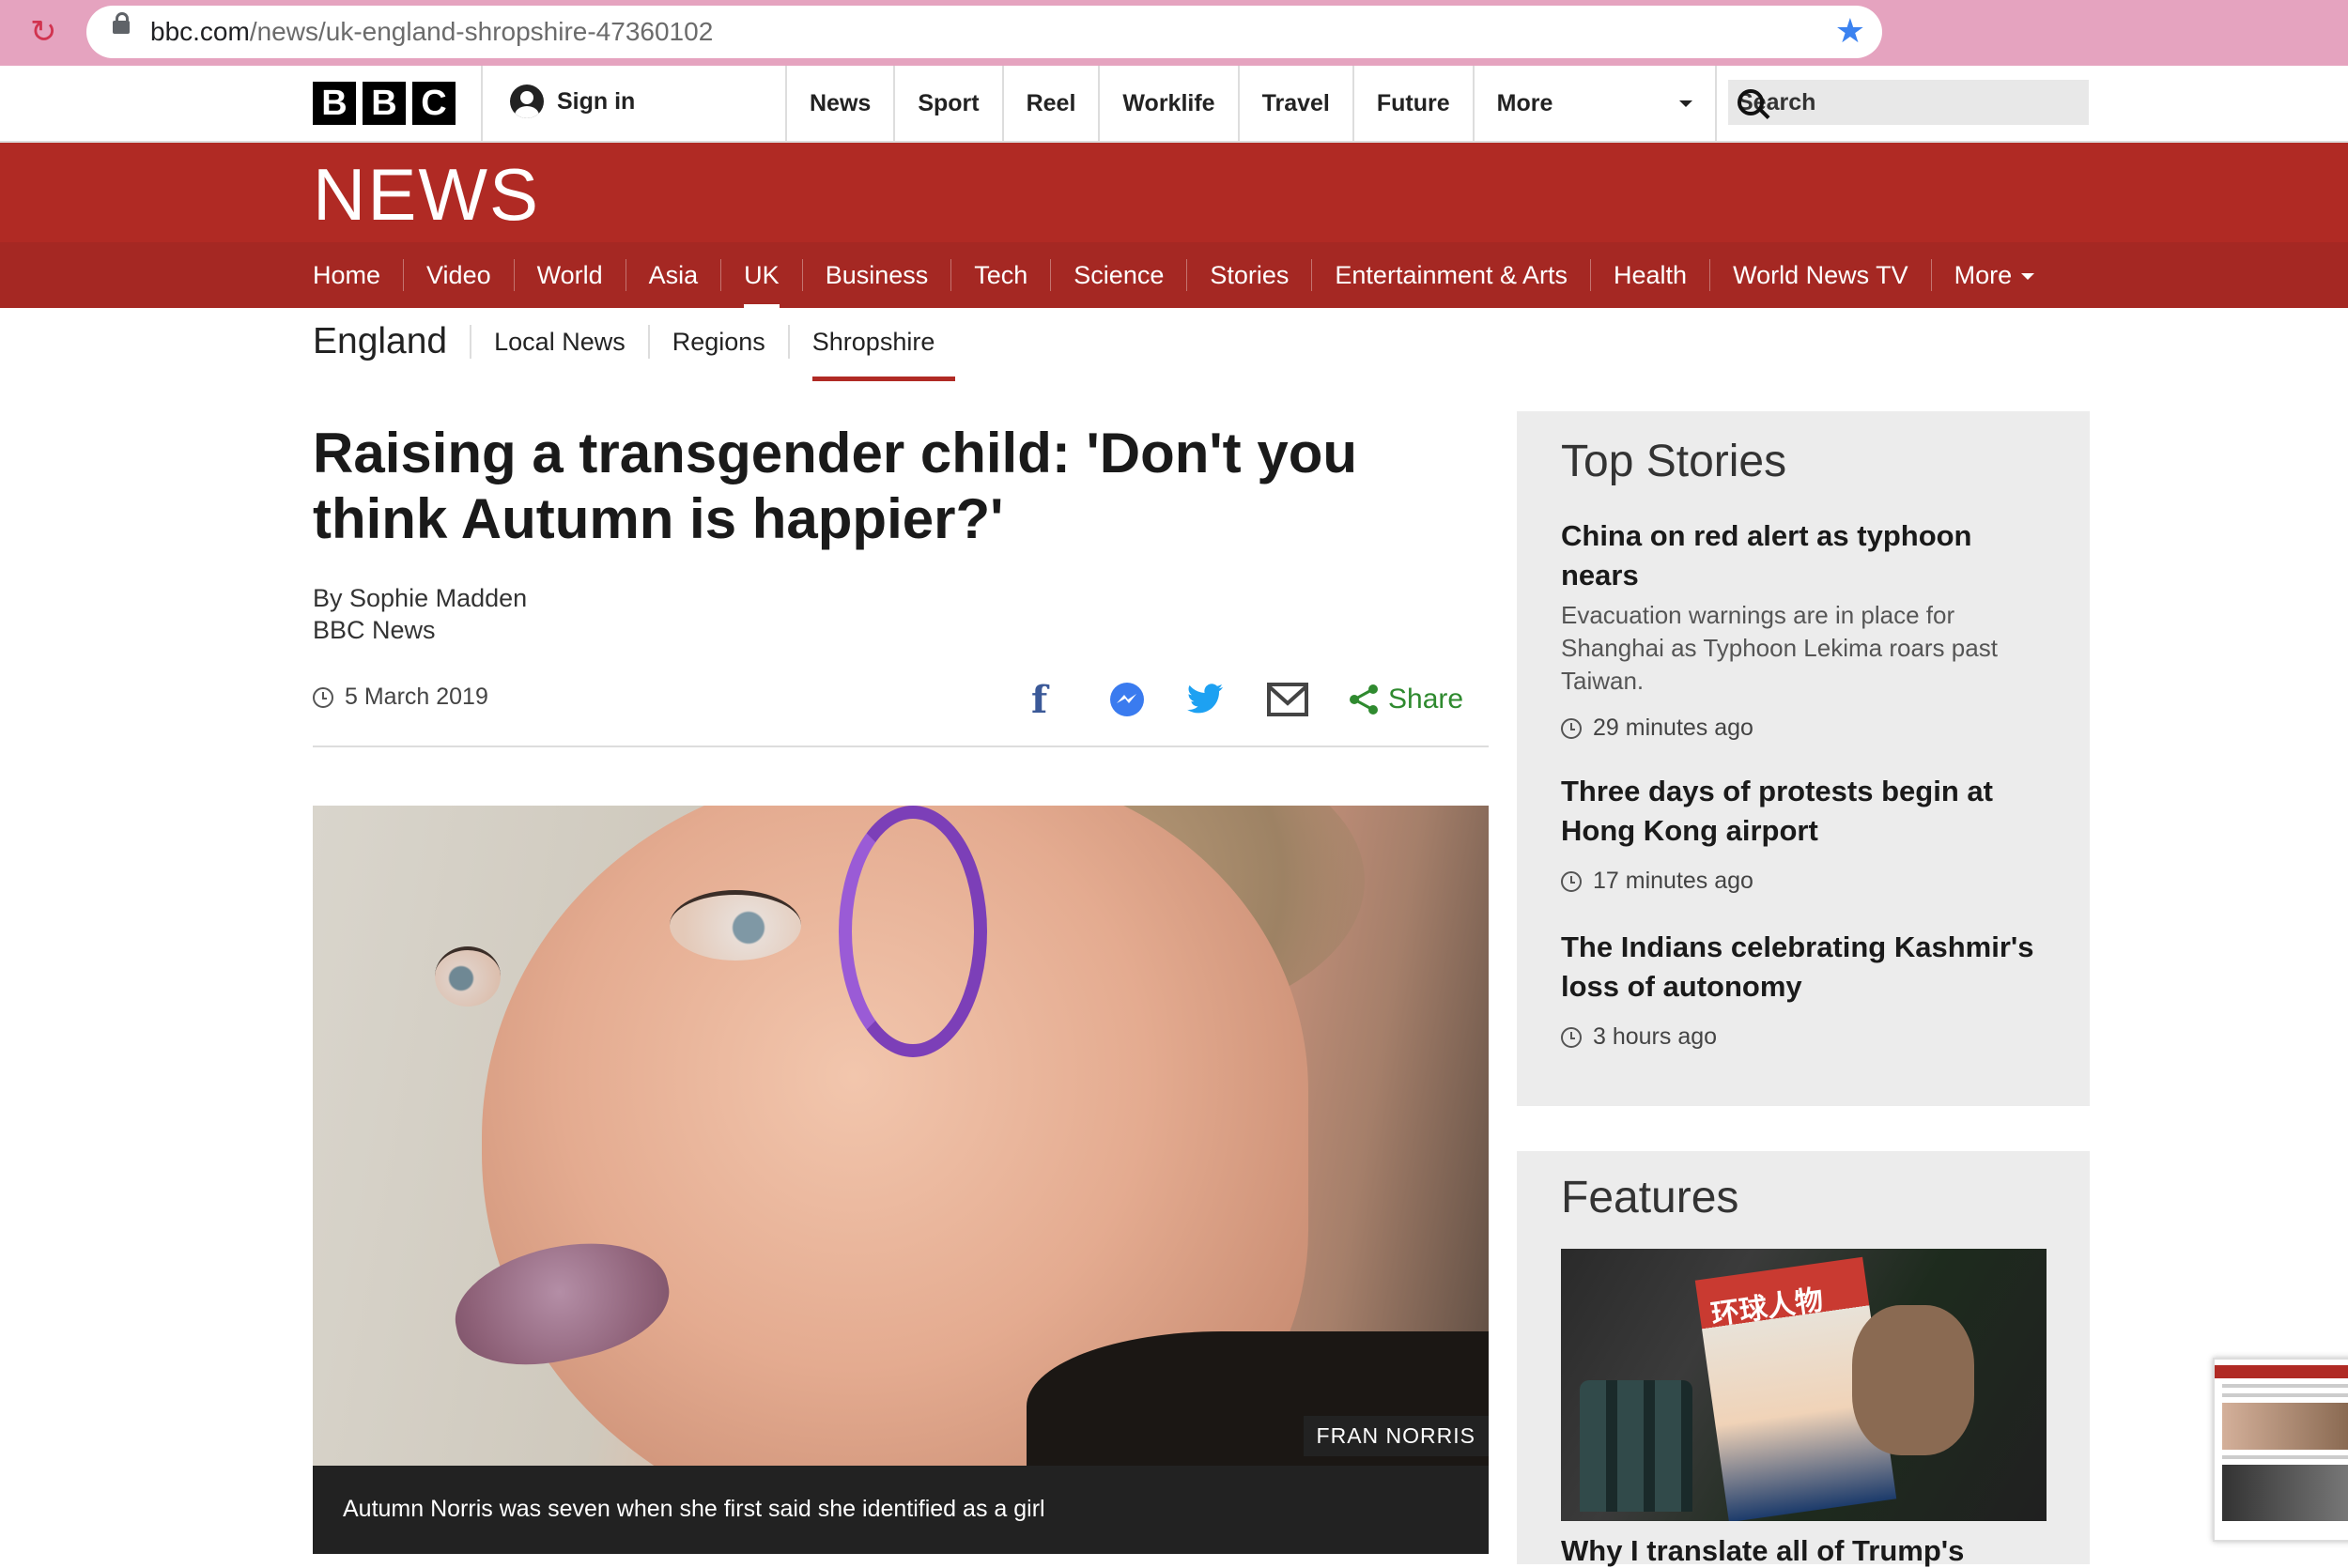 The width and height of the screenshot is (2348, 1568). Describe the element at coordinates (459, 275) in the screenshot. I see `news-nav-video: Video` at that location.